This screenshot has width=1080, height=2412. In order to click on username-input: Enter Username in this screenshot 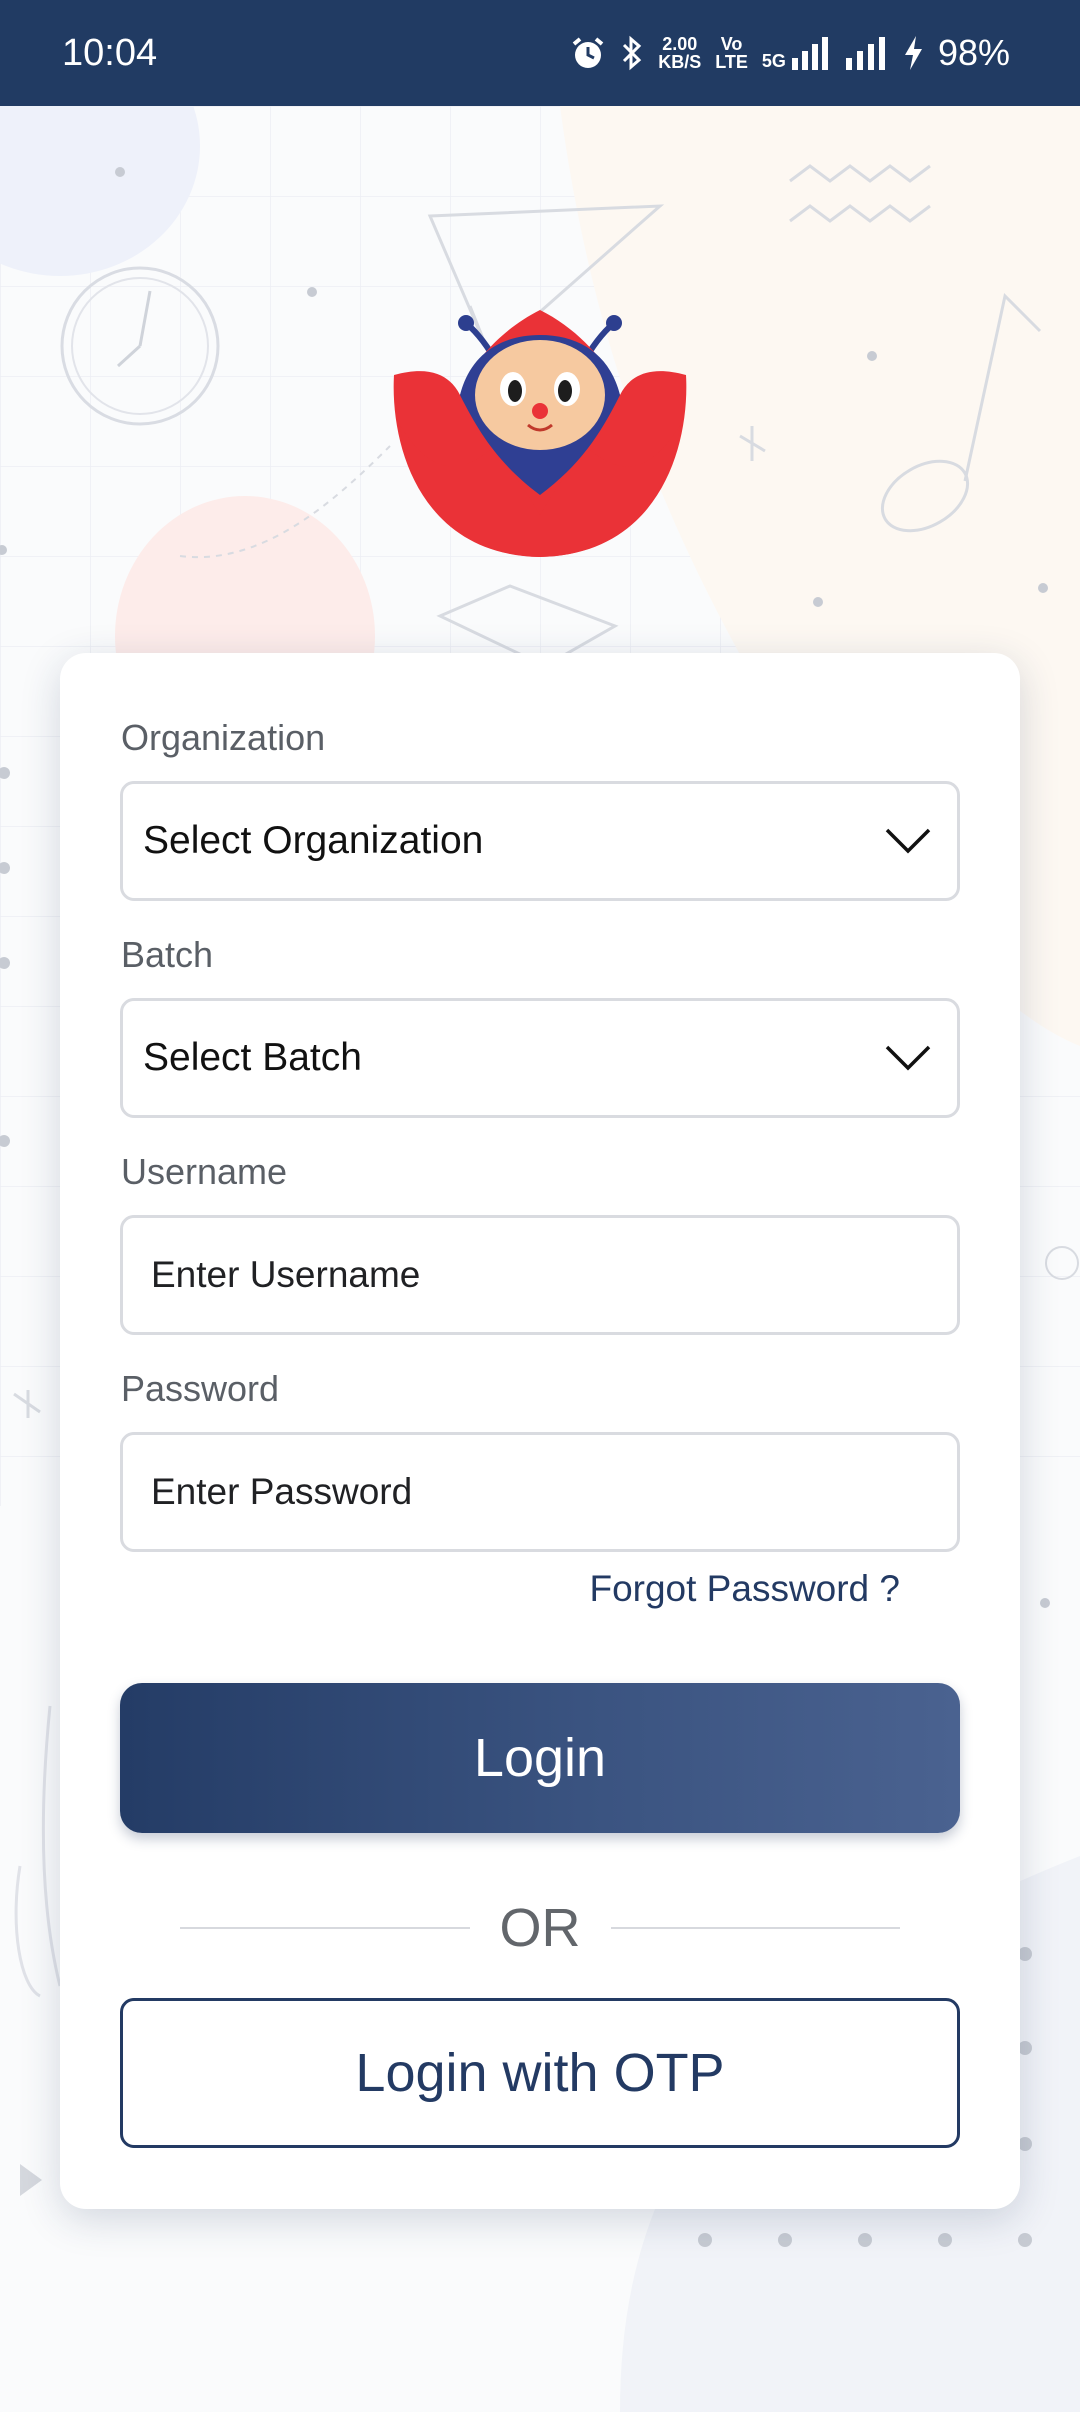, I will do `click(540, 1275)`.